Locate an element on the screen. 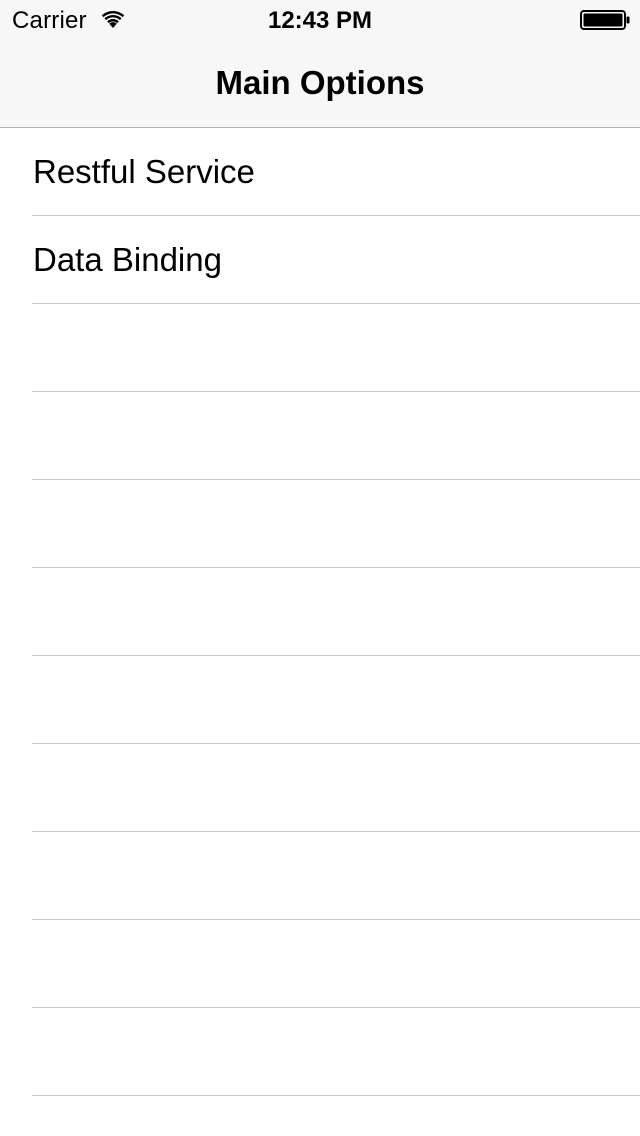  status-time: 12:43 PM is located at coordinates (320, 20).